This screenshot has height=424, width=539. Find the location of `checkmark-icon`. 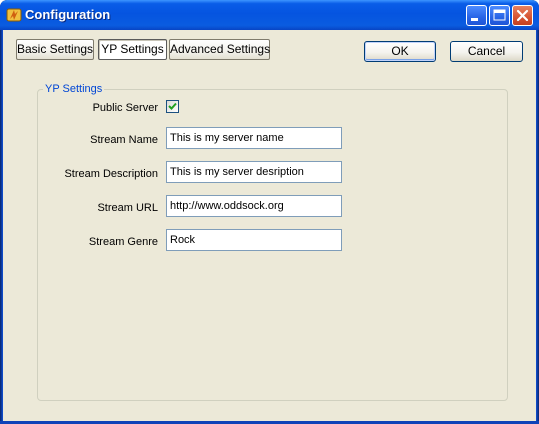

checkmark-icon is located at coordinates (172, 106).